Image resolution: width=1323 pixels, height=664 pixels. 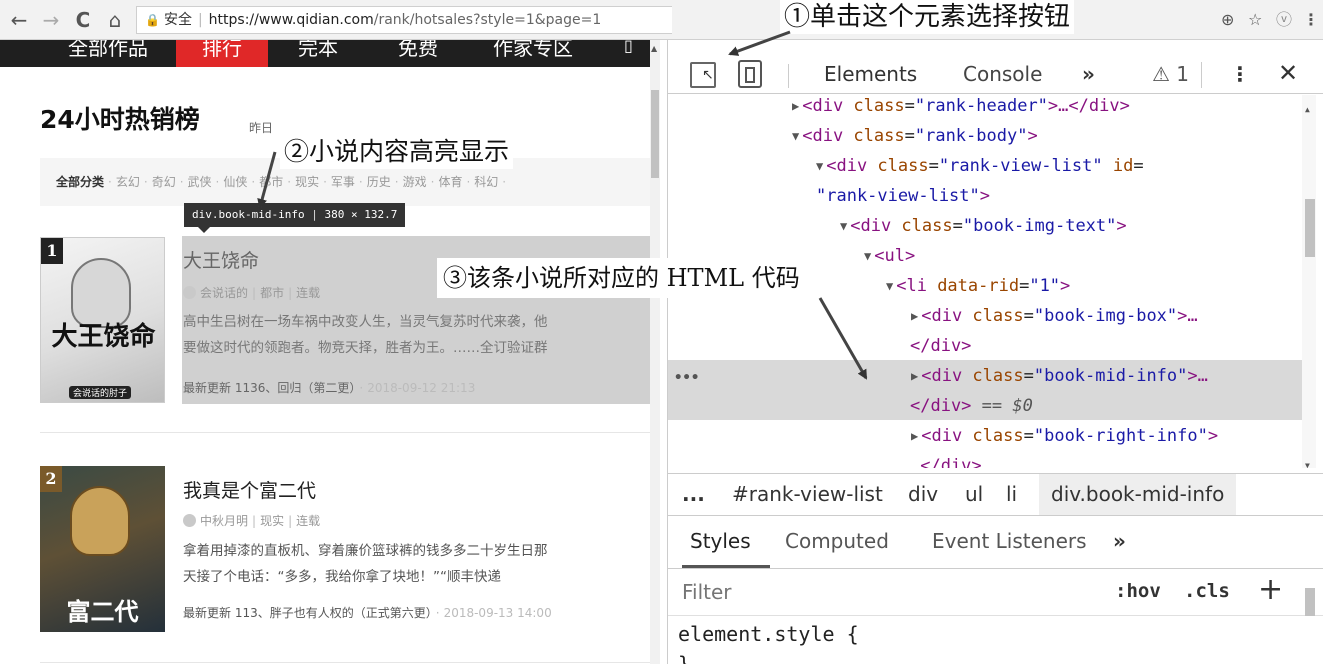 I want to click on styles-filter-input, so click(x=886, y=592).